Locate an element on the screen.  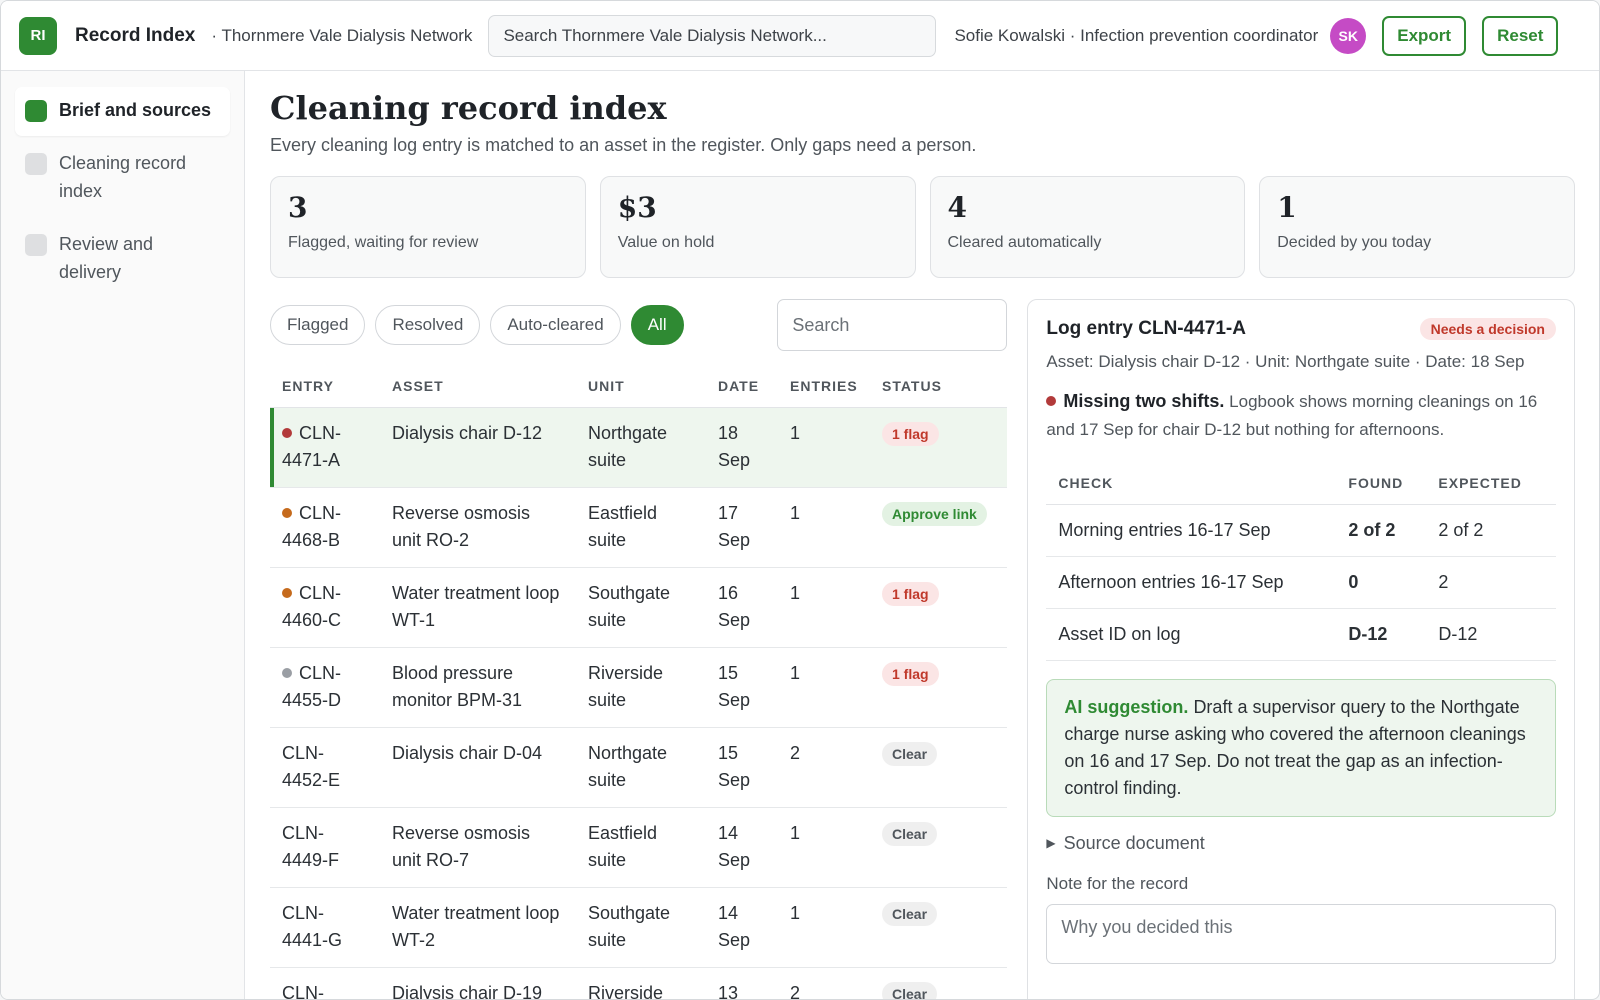
unit-cell: Riverside is located at coordinates (641, 983).